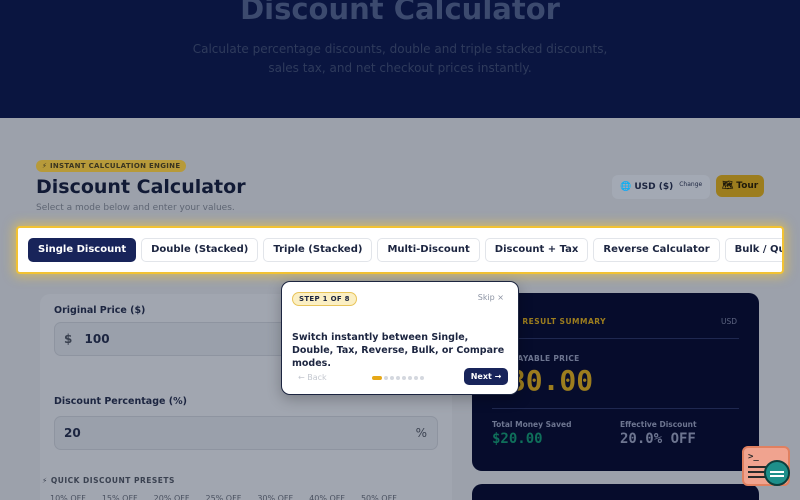  What do you see at coordinates (97, 339) in the screenshot?
I see `price-value: 100` at bounding box center [97, 339].